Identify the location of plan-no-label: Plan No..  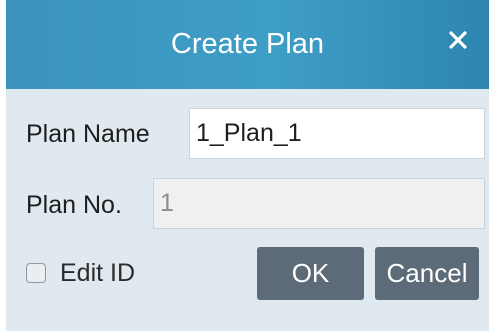
(74, 205).